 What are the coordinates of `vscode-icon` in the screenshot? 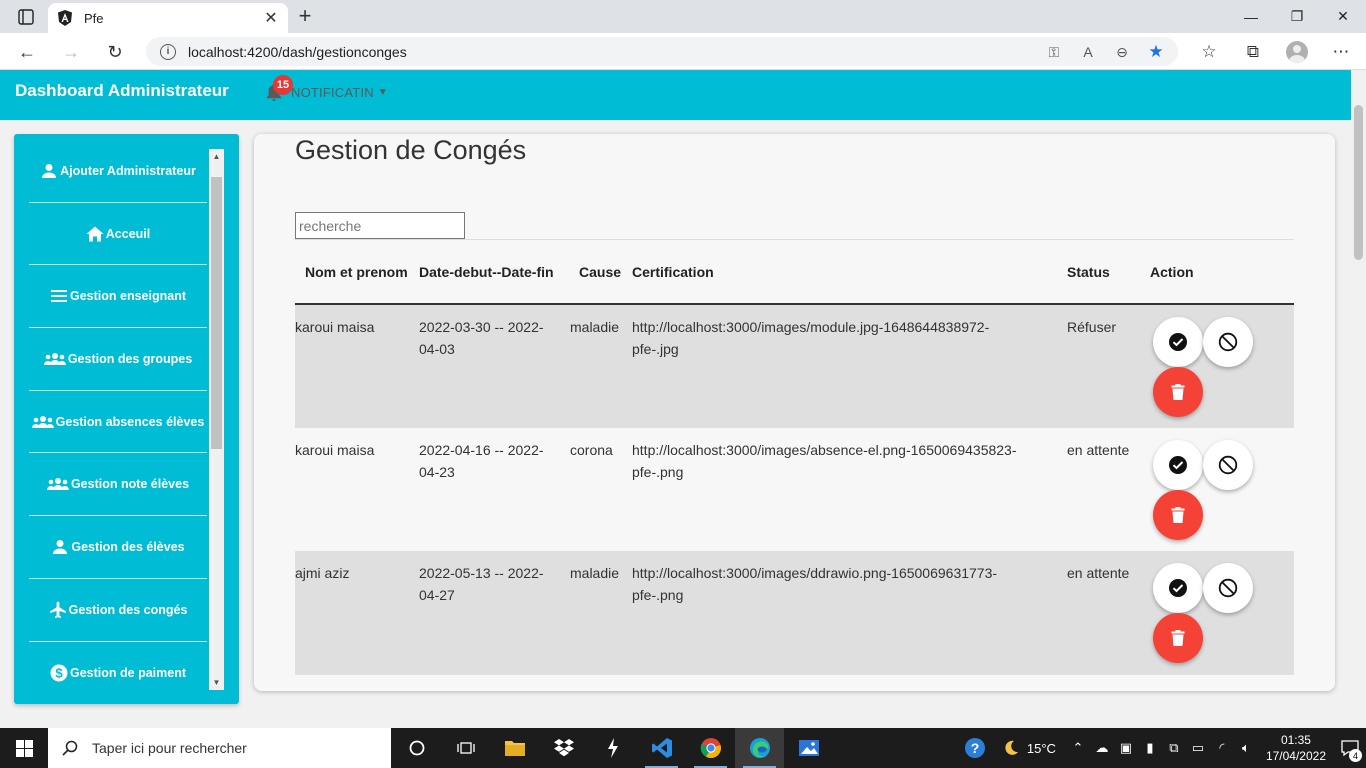 It's located at (661, 748).